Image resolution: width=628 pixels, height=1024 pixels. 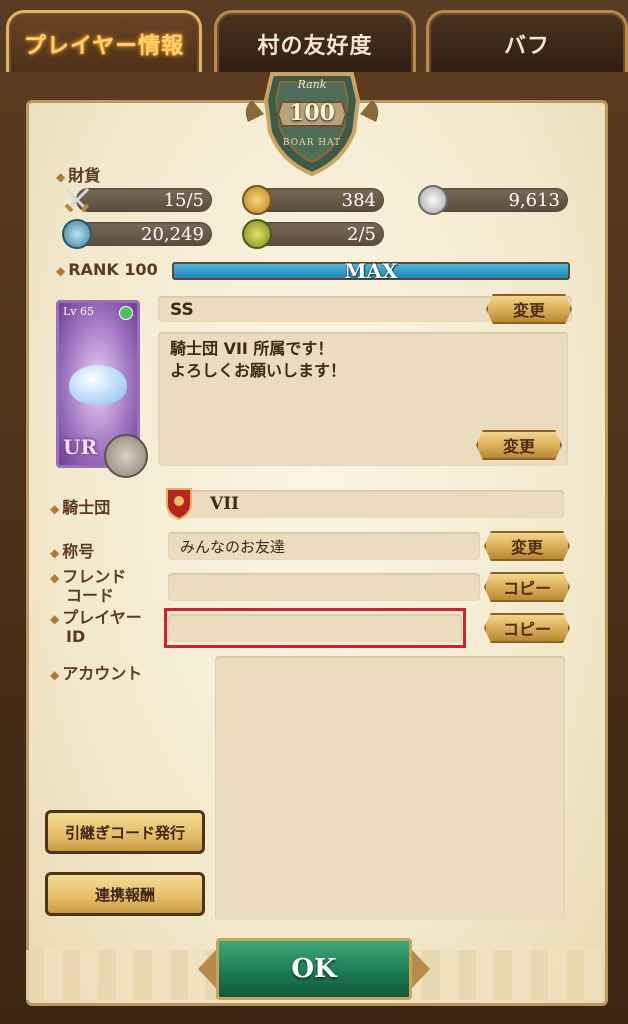 What do you see at coordinates (80, 507) in the screenshot?
I see `knights-label: ◆ 騎士団` at bounding box center [80, 507].